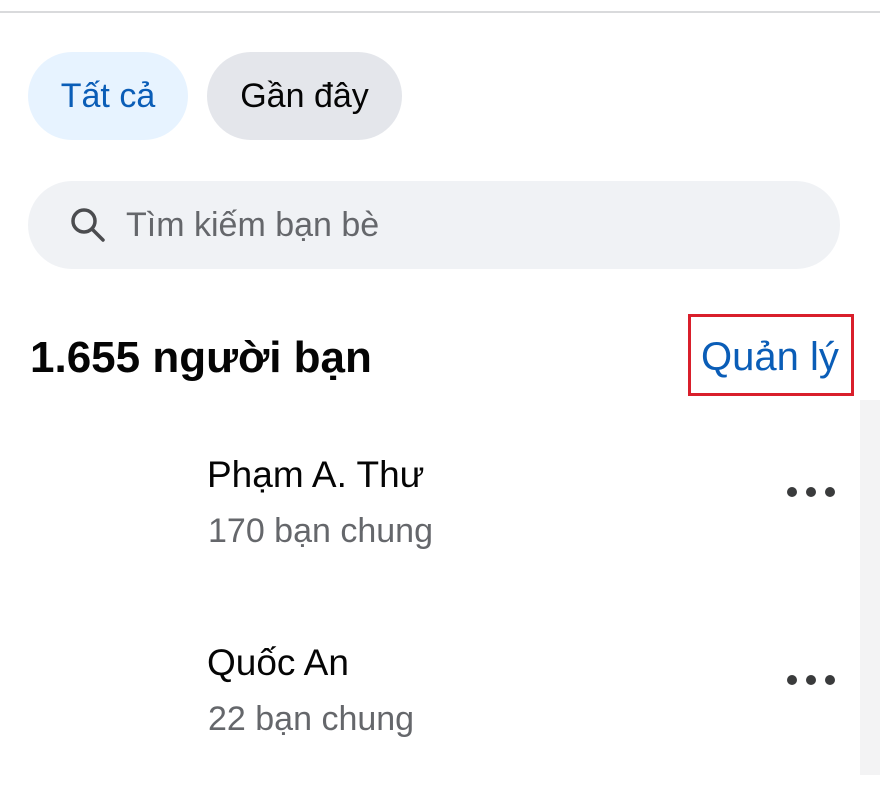 Image resolution: width=880 pixels, height=790 pixels. I want to click on mutual-friends-count: 22 bạn chung, so click(311, 719).